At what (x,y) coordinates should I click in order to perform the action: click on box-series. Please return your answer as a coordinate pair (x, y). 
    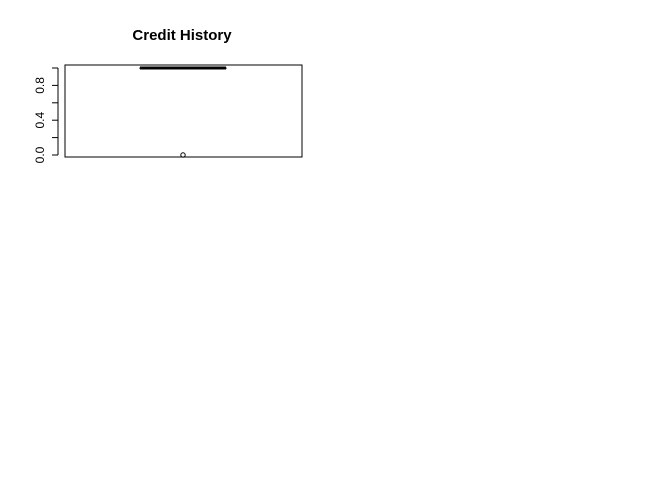
    Looking at the image, I should click on (183, 112).